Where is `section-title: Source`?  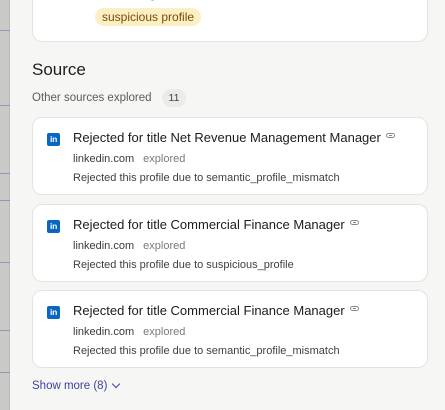 section-title: Source is located at coordinates (59, 69).